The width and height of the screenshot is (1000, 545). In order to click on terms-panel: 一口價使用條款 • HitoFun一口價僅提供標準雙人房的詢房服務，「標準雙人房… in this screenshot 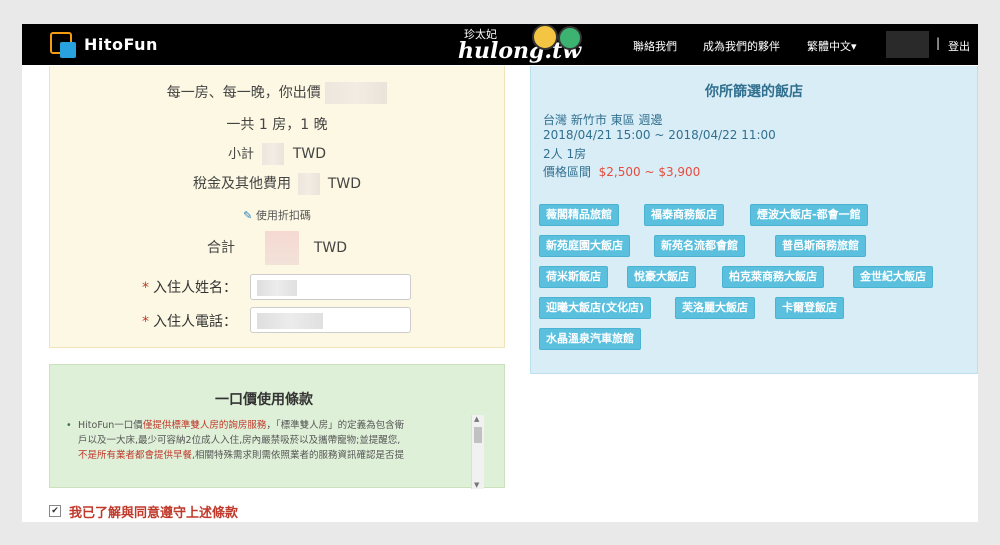, I will do `click(277, 426)`.